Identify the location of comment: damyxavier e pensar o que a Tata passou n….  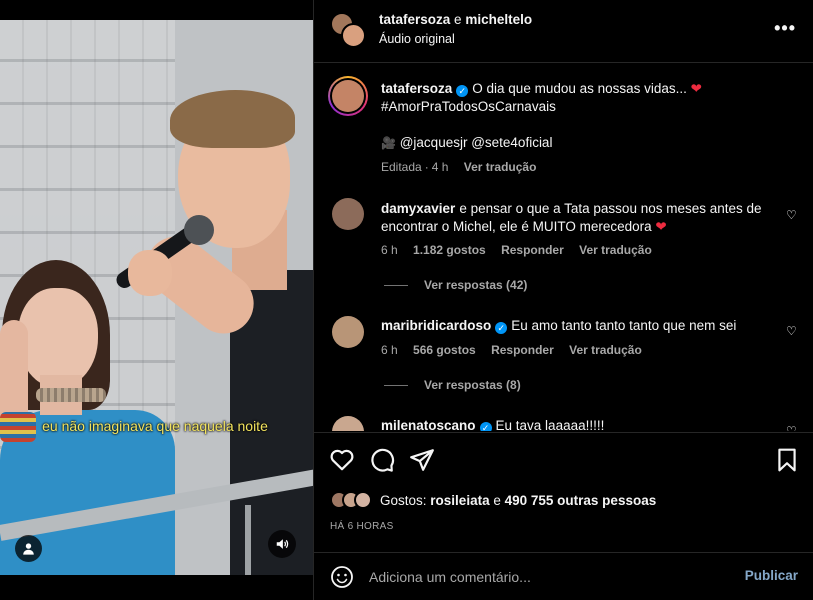
(581, 218).